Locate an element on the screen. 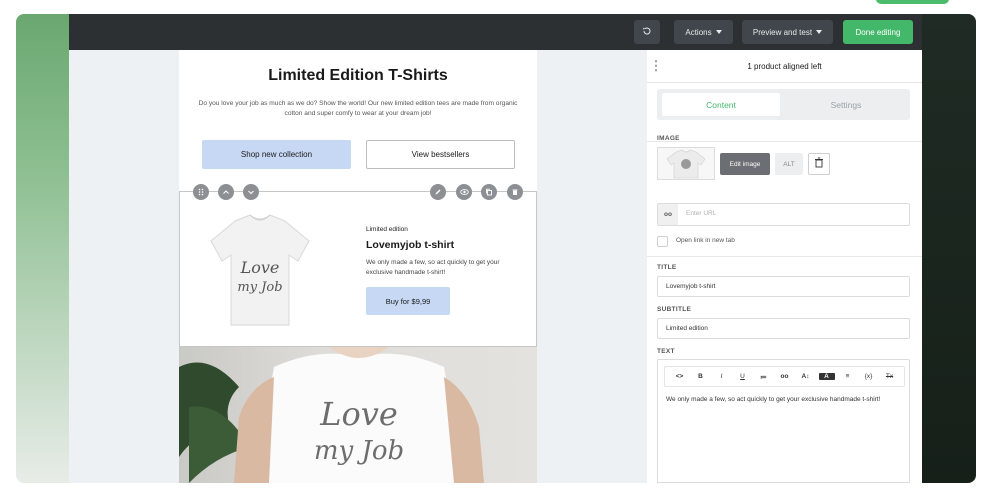  alt-text-button: ALT is located at coordinates (789, 164).